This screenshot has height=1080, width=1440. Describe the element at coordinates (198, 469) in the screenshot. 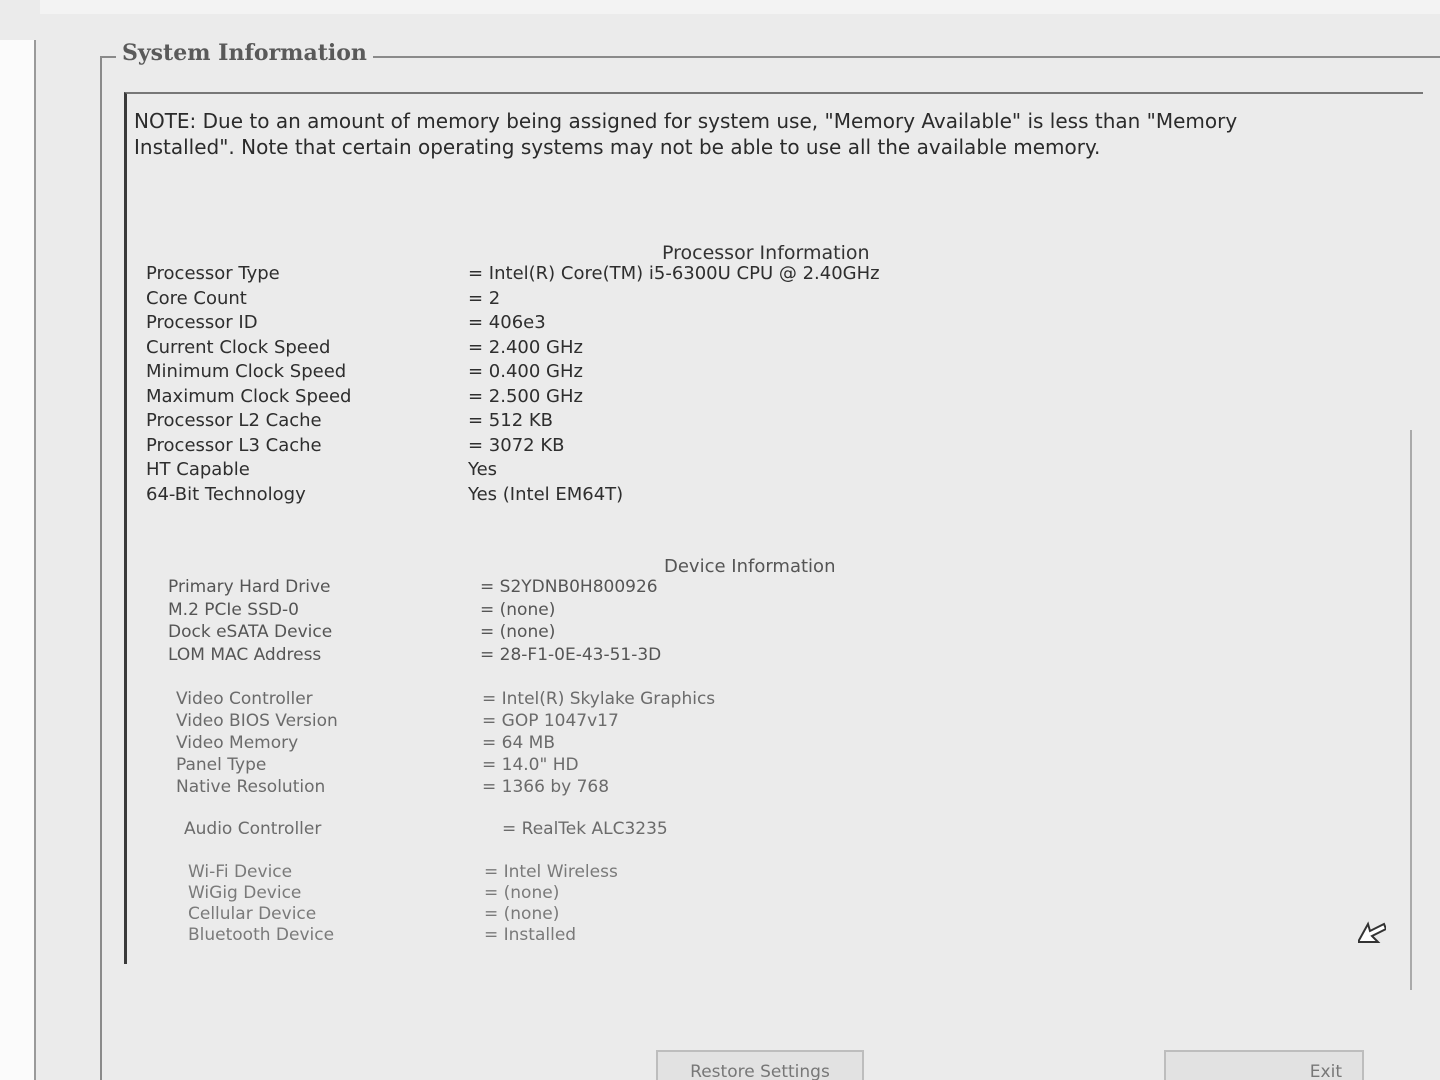

I see `row-label: HT Capable` at that location.